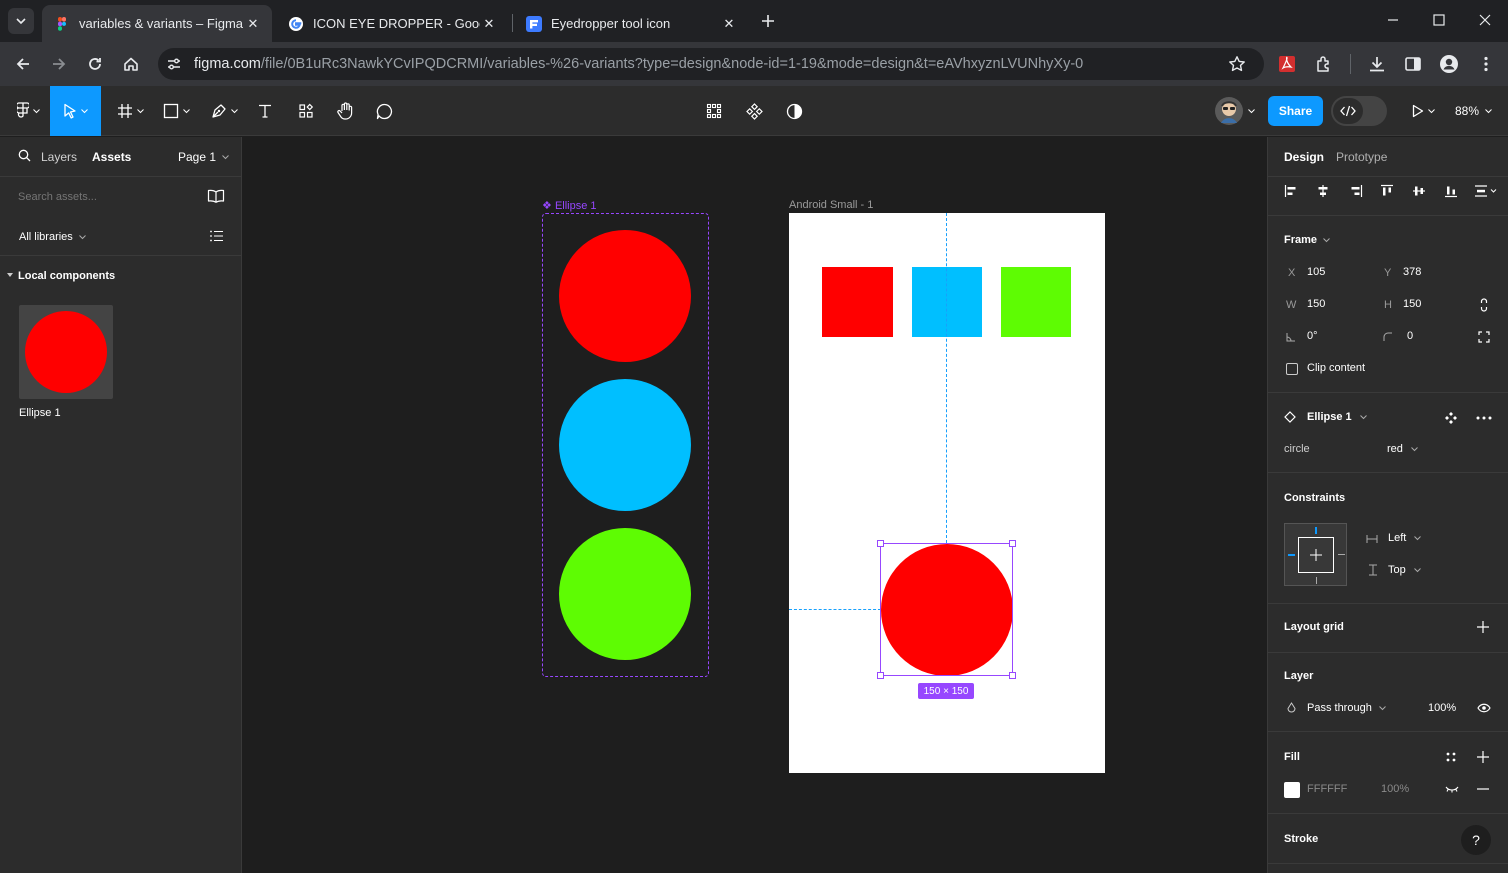  Describe the element at coordinates (1287, 64) in the screenshot. I see `pdf-extension-icon` at that location.